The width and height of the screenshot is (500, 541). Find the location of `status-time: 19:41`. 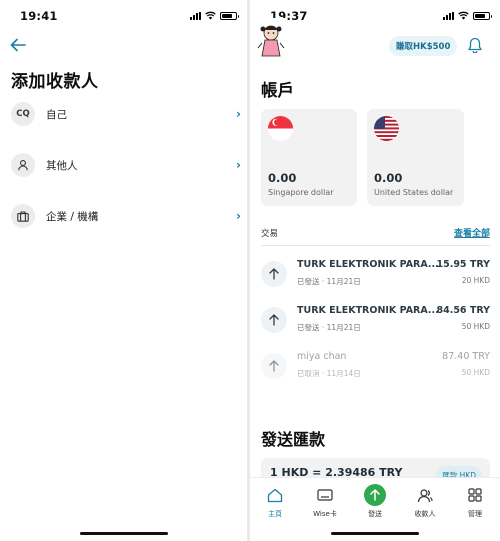

status-time: 19:41 is located at coordinates (39, 16).